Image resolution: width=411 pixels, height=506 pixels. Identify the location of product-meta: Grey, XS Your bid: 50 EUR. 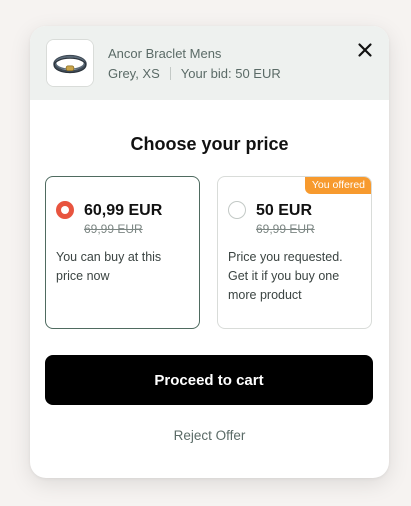
(194, 73).